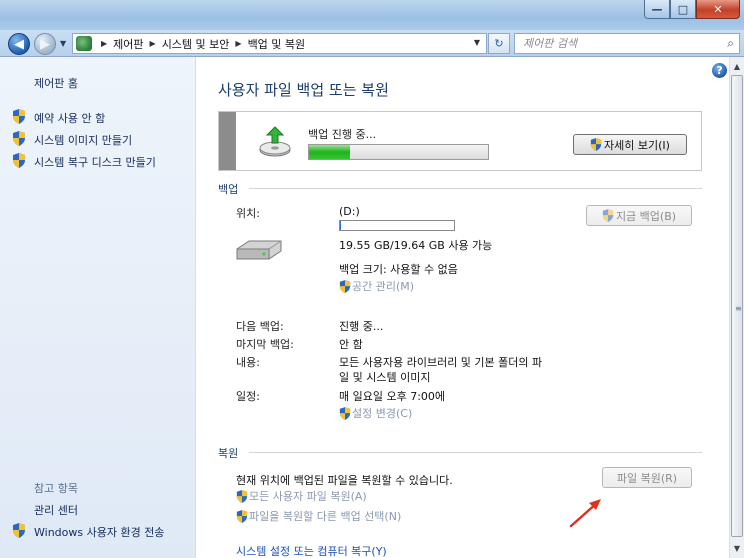 The height and width of the screenshot is (558, 744). Describe the element at coordinates (372, 15) in the screenshot. I see `title-bar: — □ ✕` at that location.